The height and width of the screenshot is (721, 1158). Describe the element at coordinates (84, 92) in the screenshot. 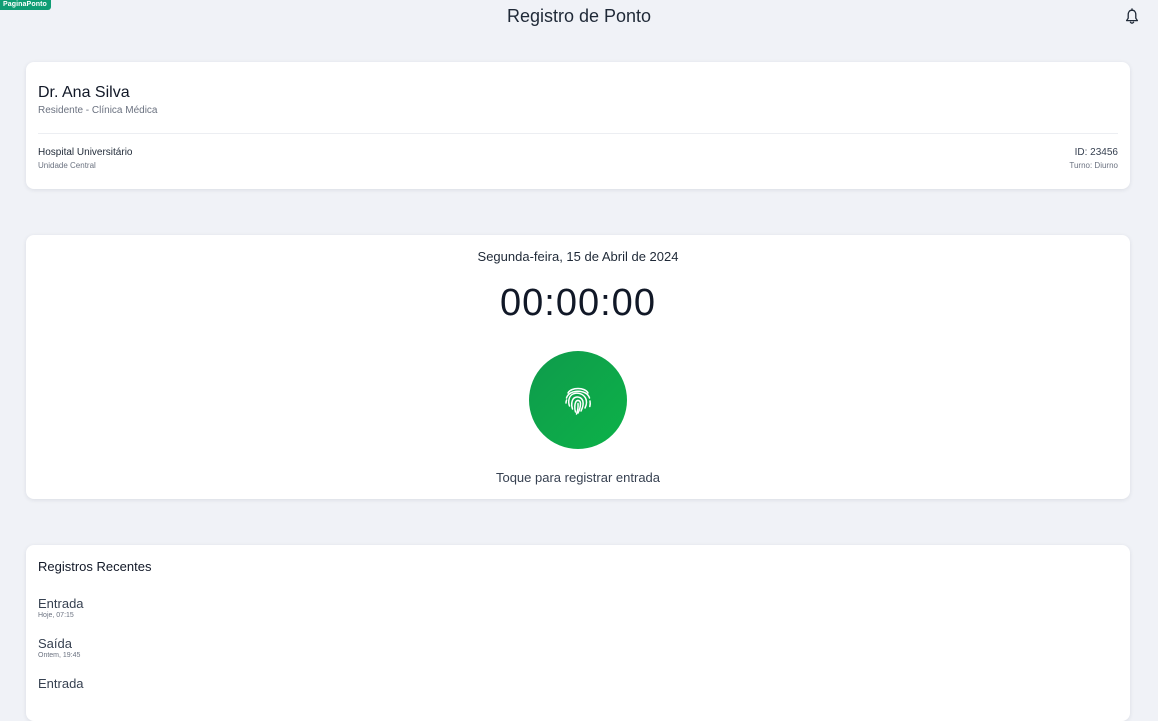

I see `user-name: Dr. Ana Silva` at that location.